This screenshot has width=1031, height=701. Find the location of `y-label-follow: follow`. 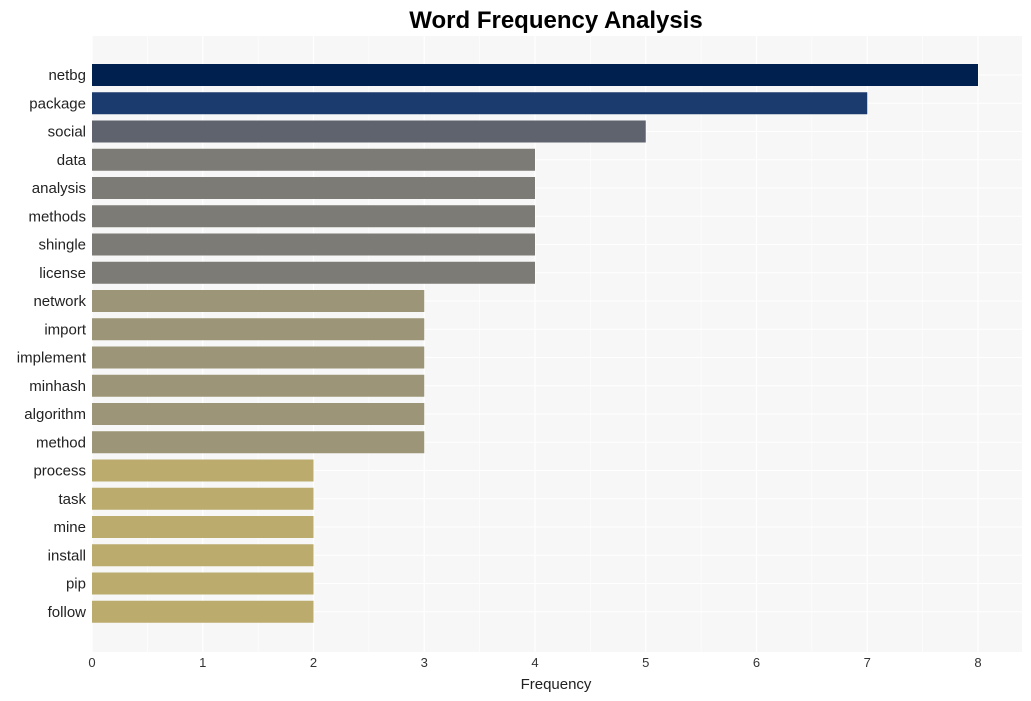

y-label-follow: follow is located at coordinates (67, 612).